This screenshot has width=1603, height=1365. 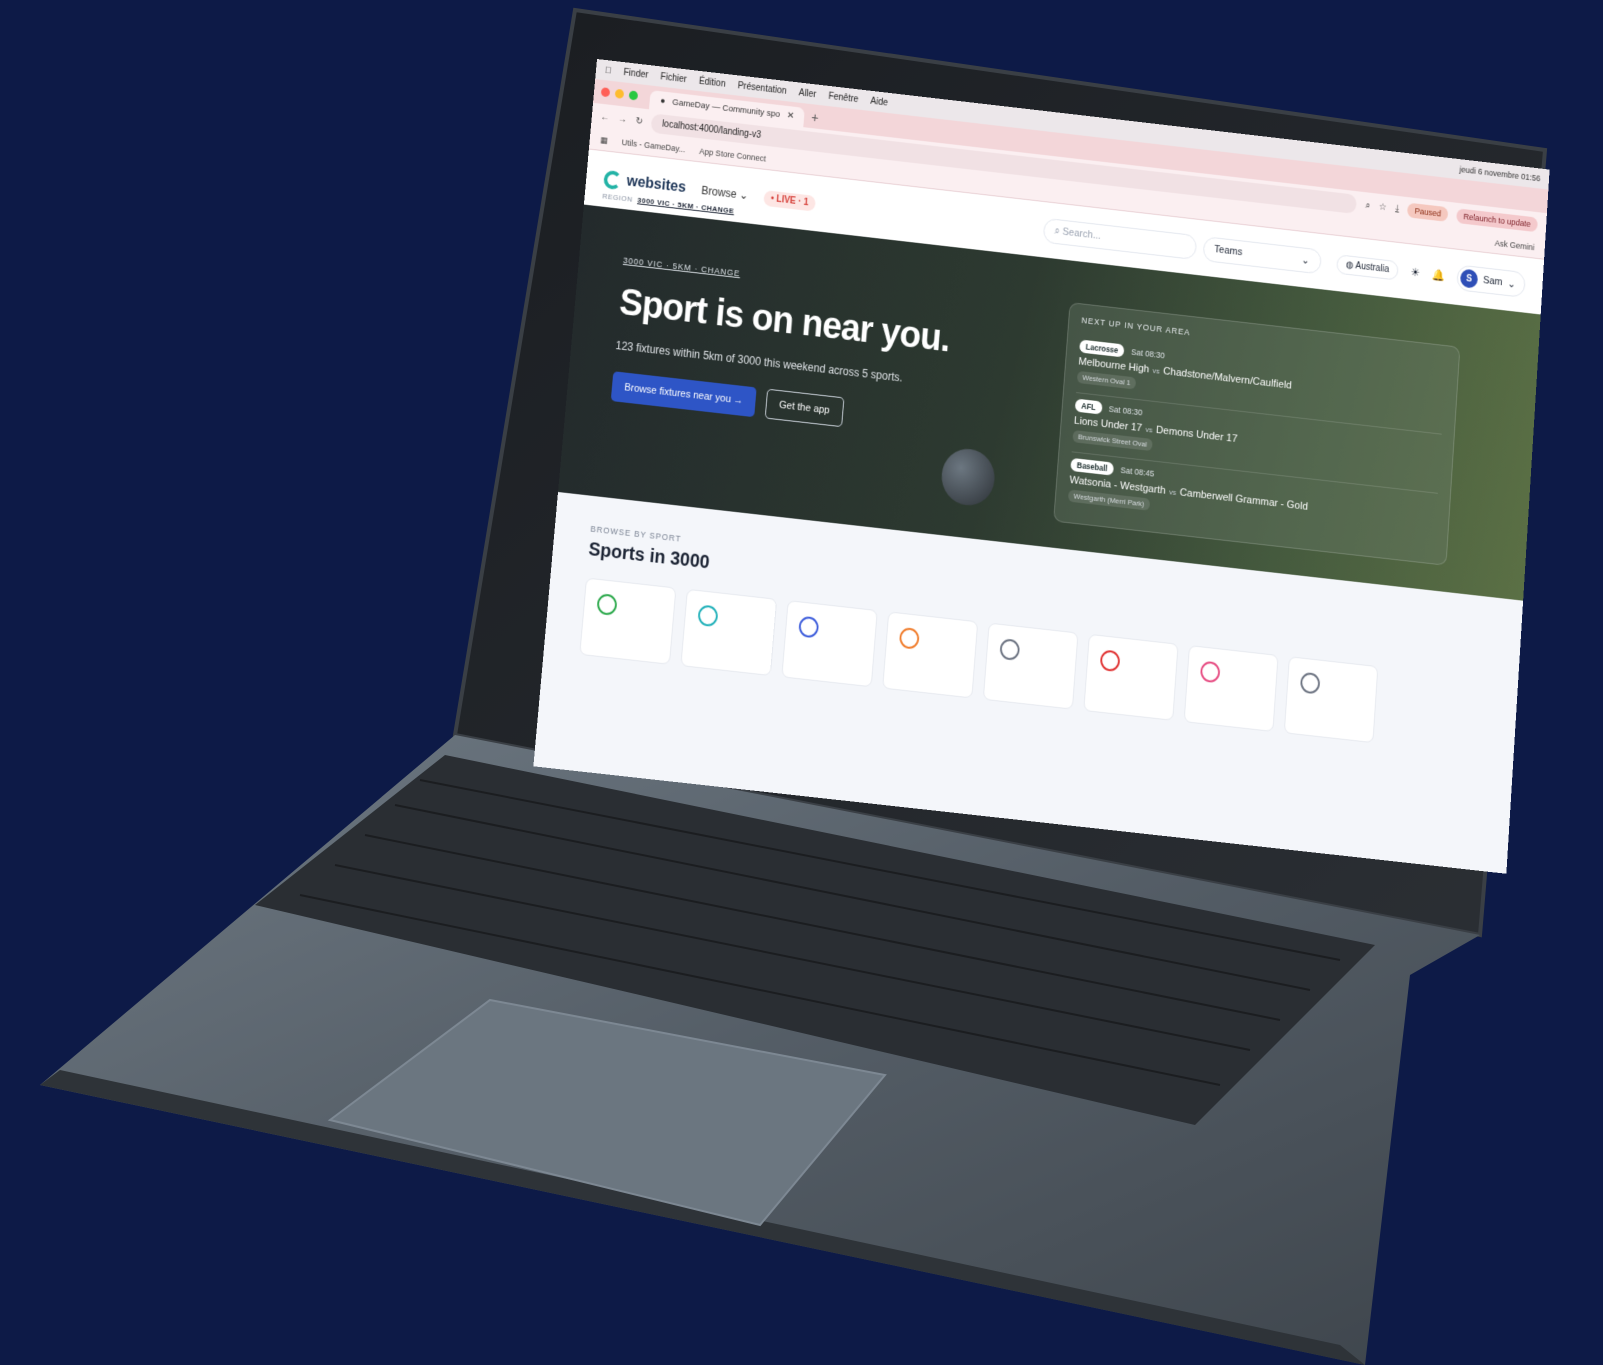 What do you see at coordinates (804, 408) in the screenshot?
I see `get-app-button: Get the app` at bounding box center [804, 408].